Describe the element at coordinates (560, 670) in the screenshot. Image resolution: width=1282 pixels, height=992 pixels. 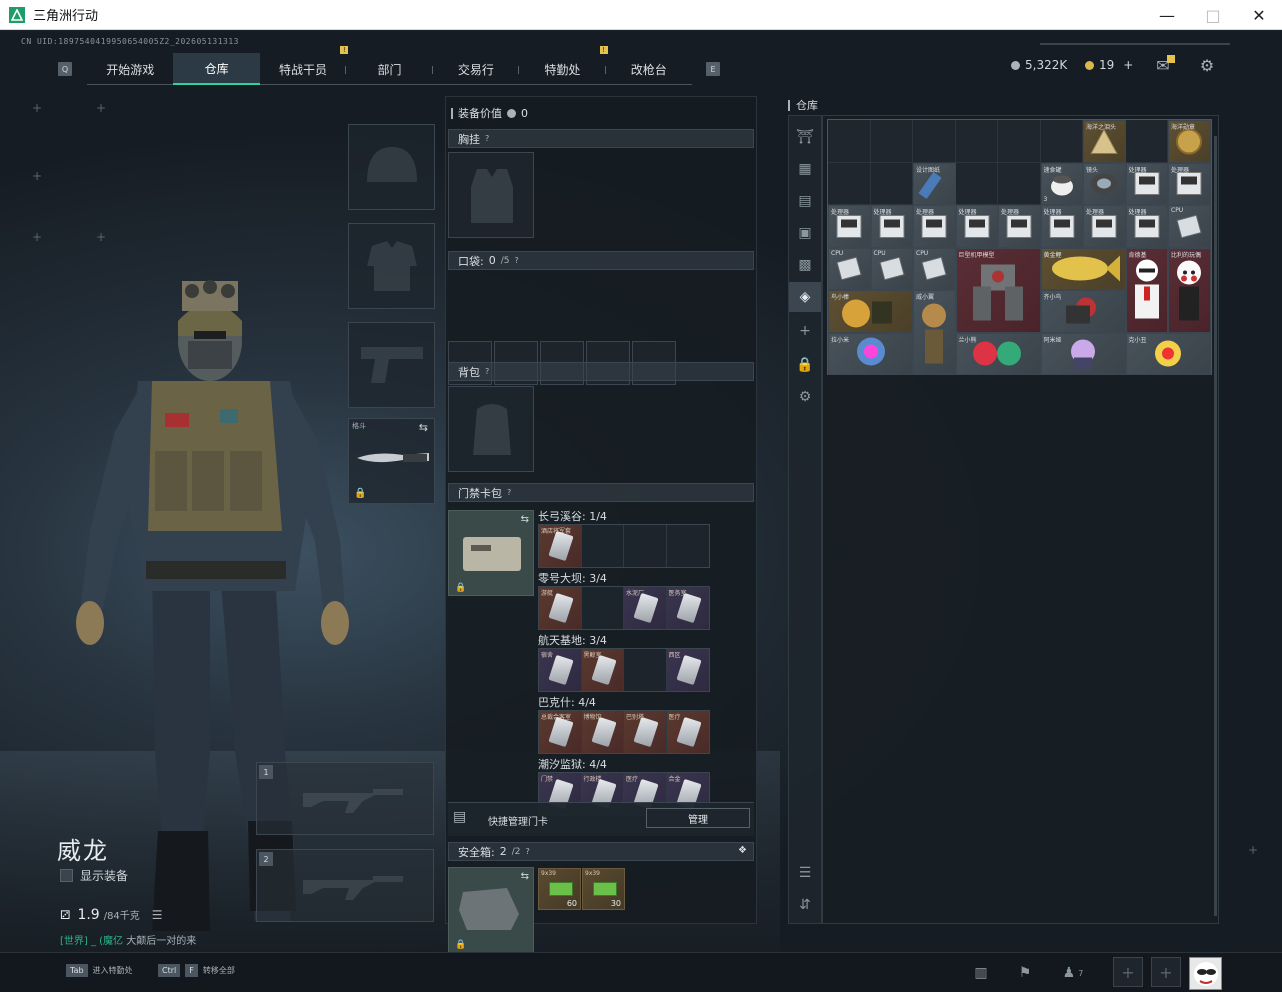
I see `keycard-item: 宿舍` at that location.